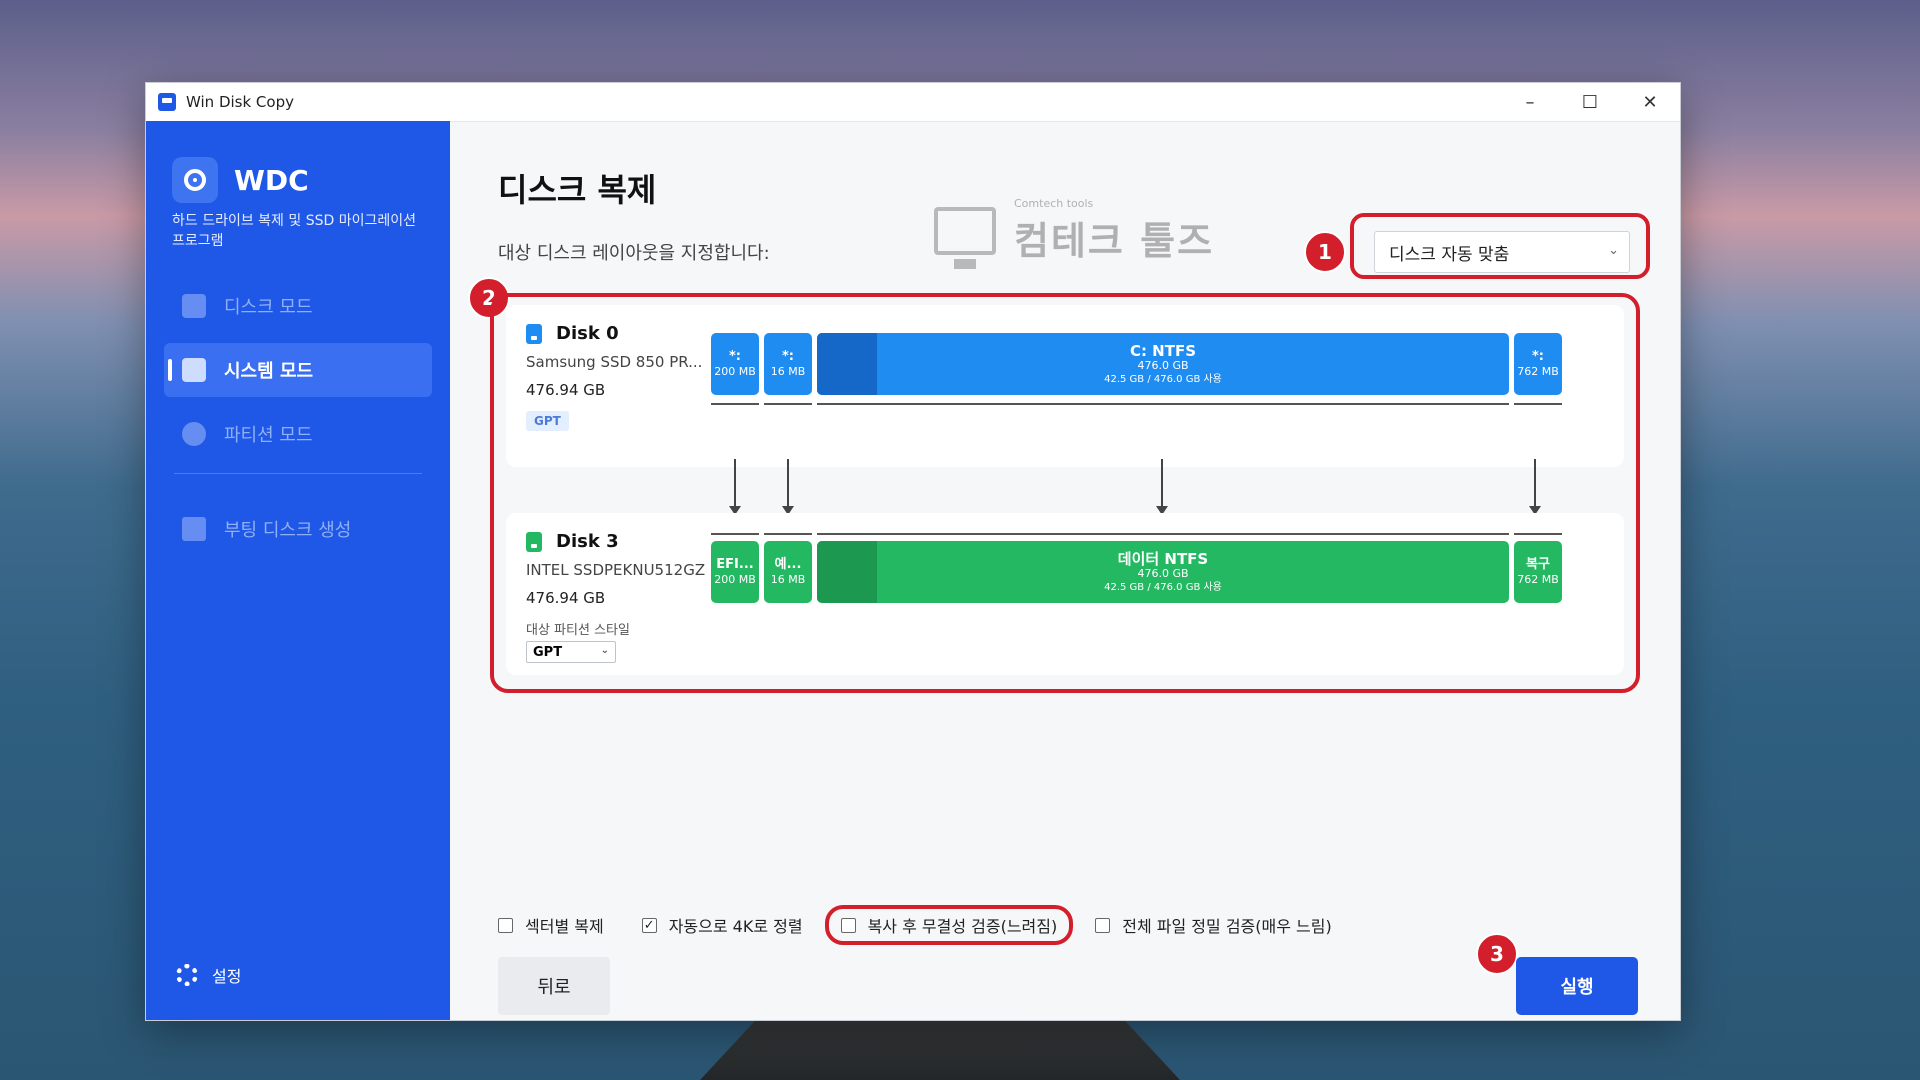 The image size is (1920, 1080). Describe the element at coordinates (735, 579) in the screenshot. I see `partition-size: 200 MB` at that location.